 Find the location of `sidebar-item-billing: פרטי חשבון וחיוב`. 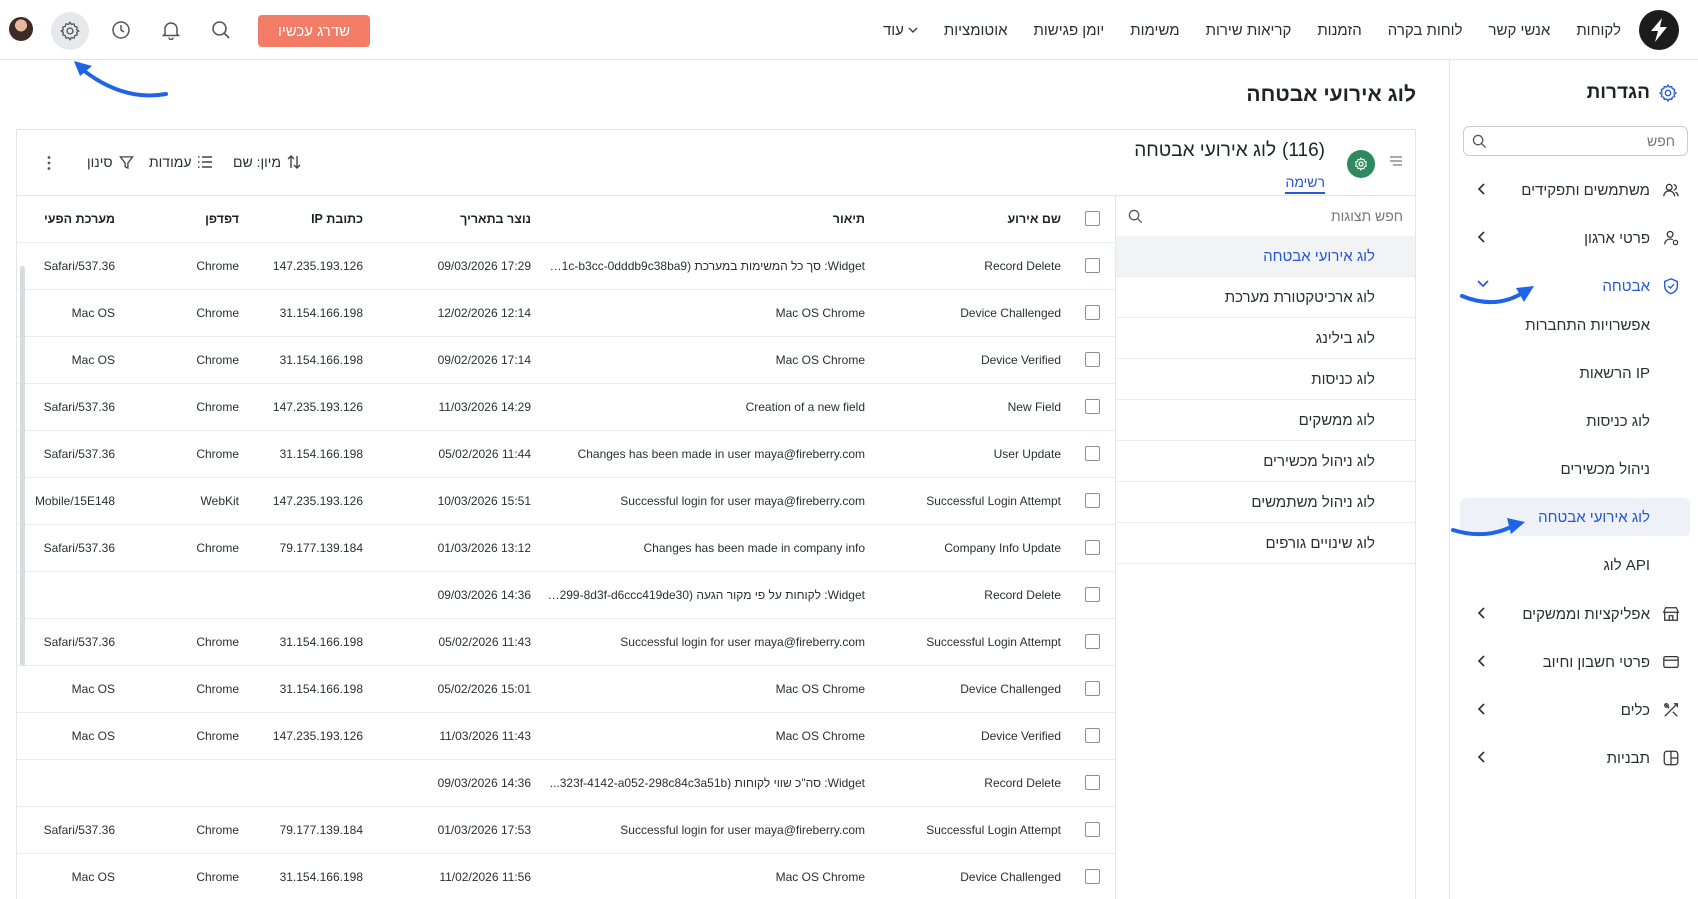

sidebar-item-billing: פרטי חשבון וחיוב is located at coordinates (1575, 662).